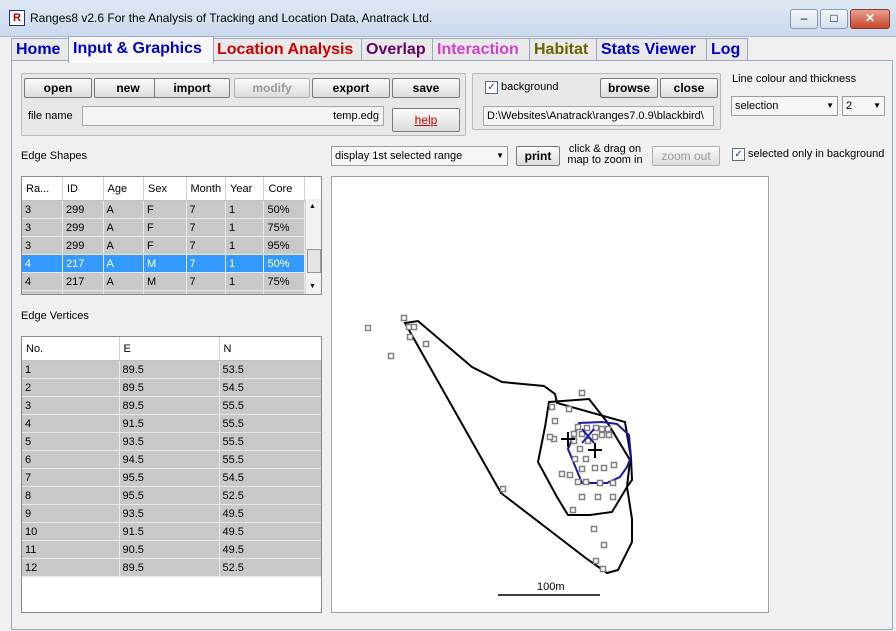 Image resolution: width=896 pixels, height=631 pixels. I want to click on modify-button: modify, so click(272, 88).